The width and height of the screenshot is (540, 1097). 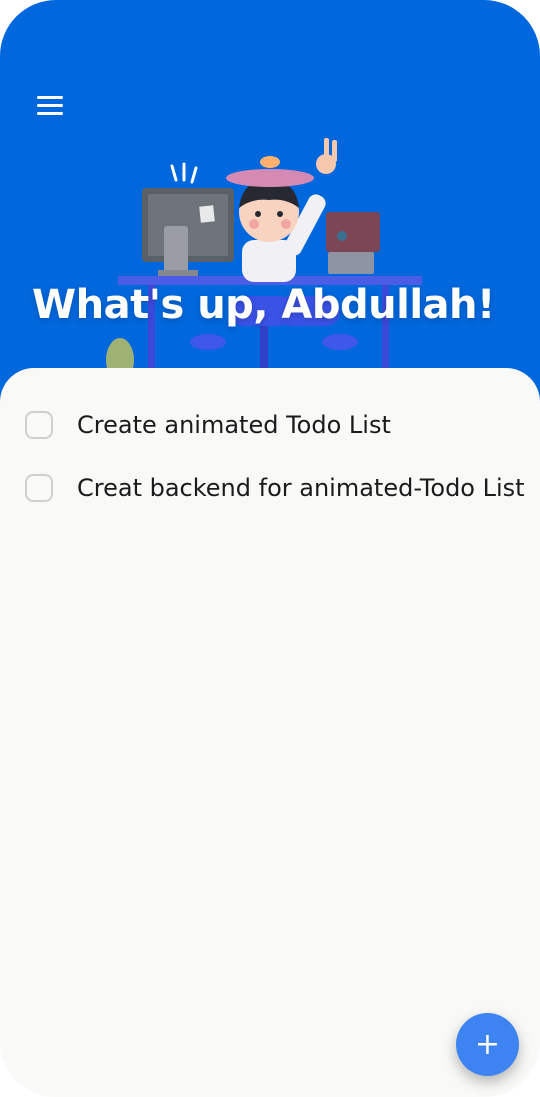 What do you see at coordinates (264, 258) in the screenshot?
I see `person-at-desk-illustration` at bounding box center [264, 258].